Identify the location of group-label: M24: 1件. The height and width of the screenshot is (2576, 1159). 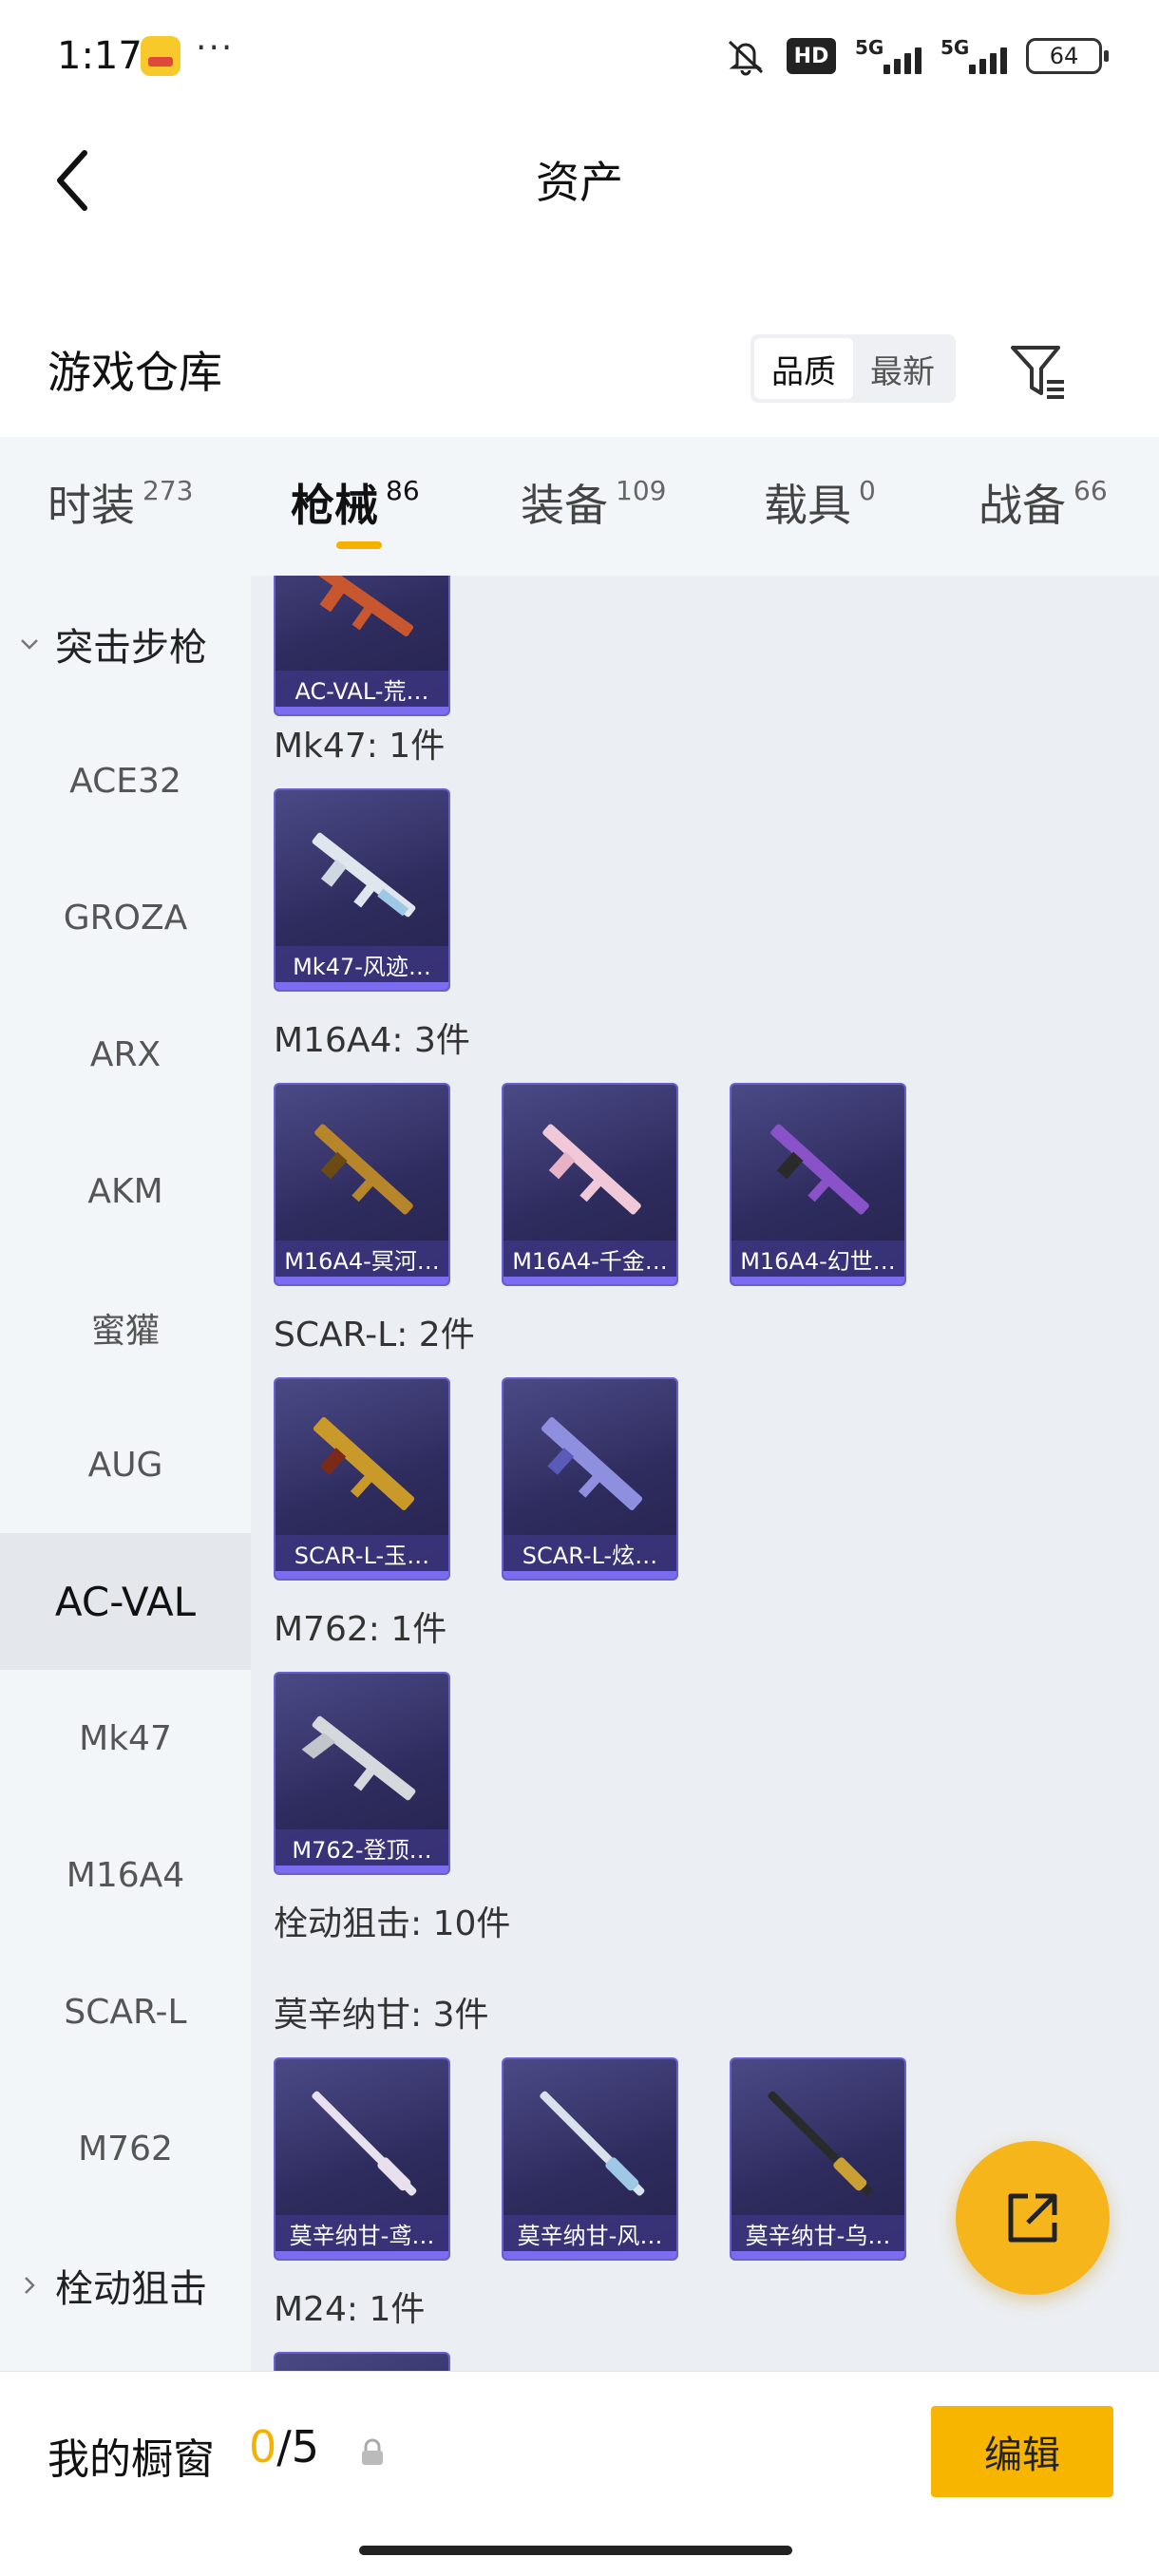
(350, 2309).